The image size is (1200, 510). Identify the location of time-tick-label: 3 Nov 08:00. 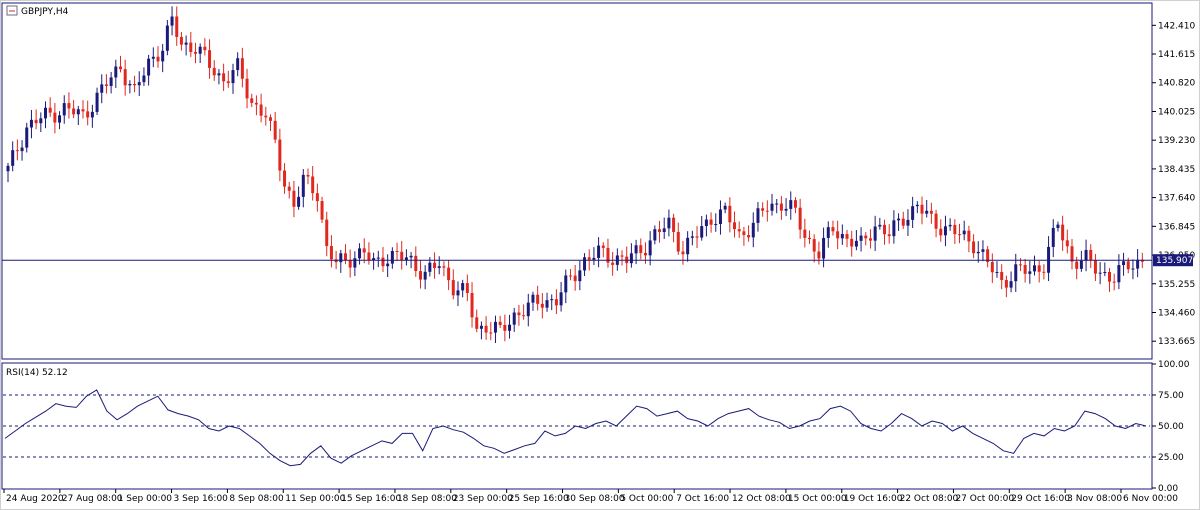
(1094, 499).